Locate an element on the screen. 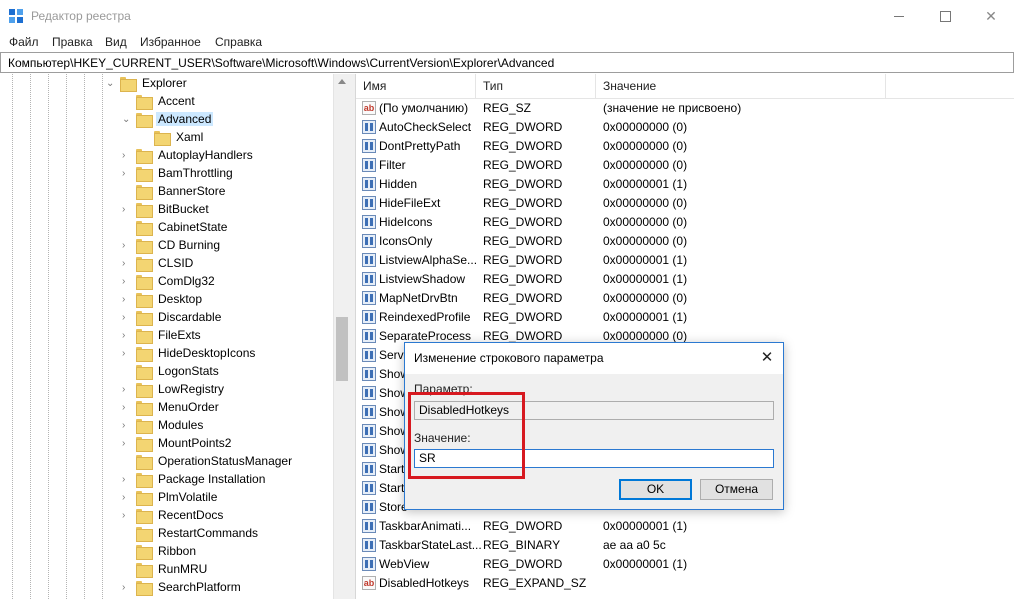 This screenshot has width=1014, height=599. tree-item-label: Xaml is located at coordinates (190, 137).